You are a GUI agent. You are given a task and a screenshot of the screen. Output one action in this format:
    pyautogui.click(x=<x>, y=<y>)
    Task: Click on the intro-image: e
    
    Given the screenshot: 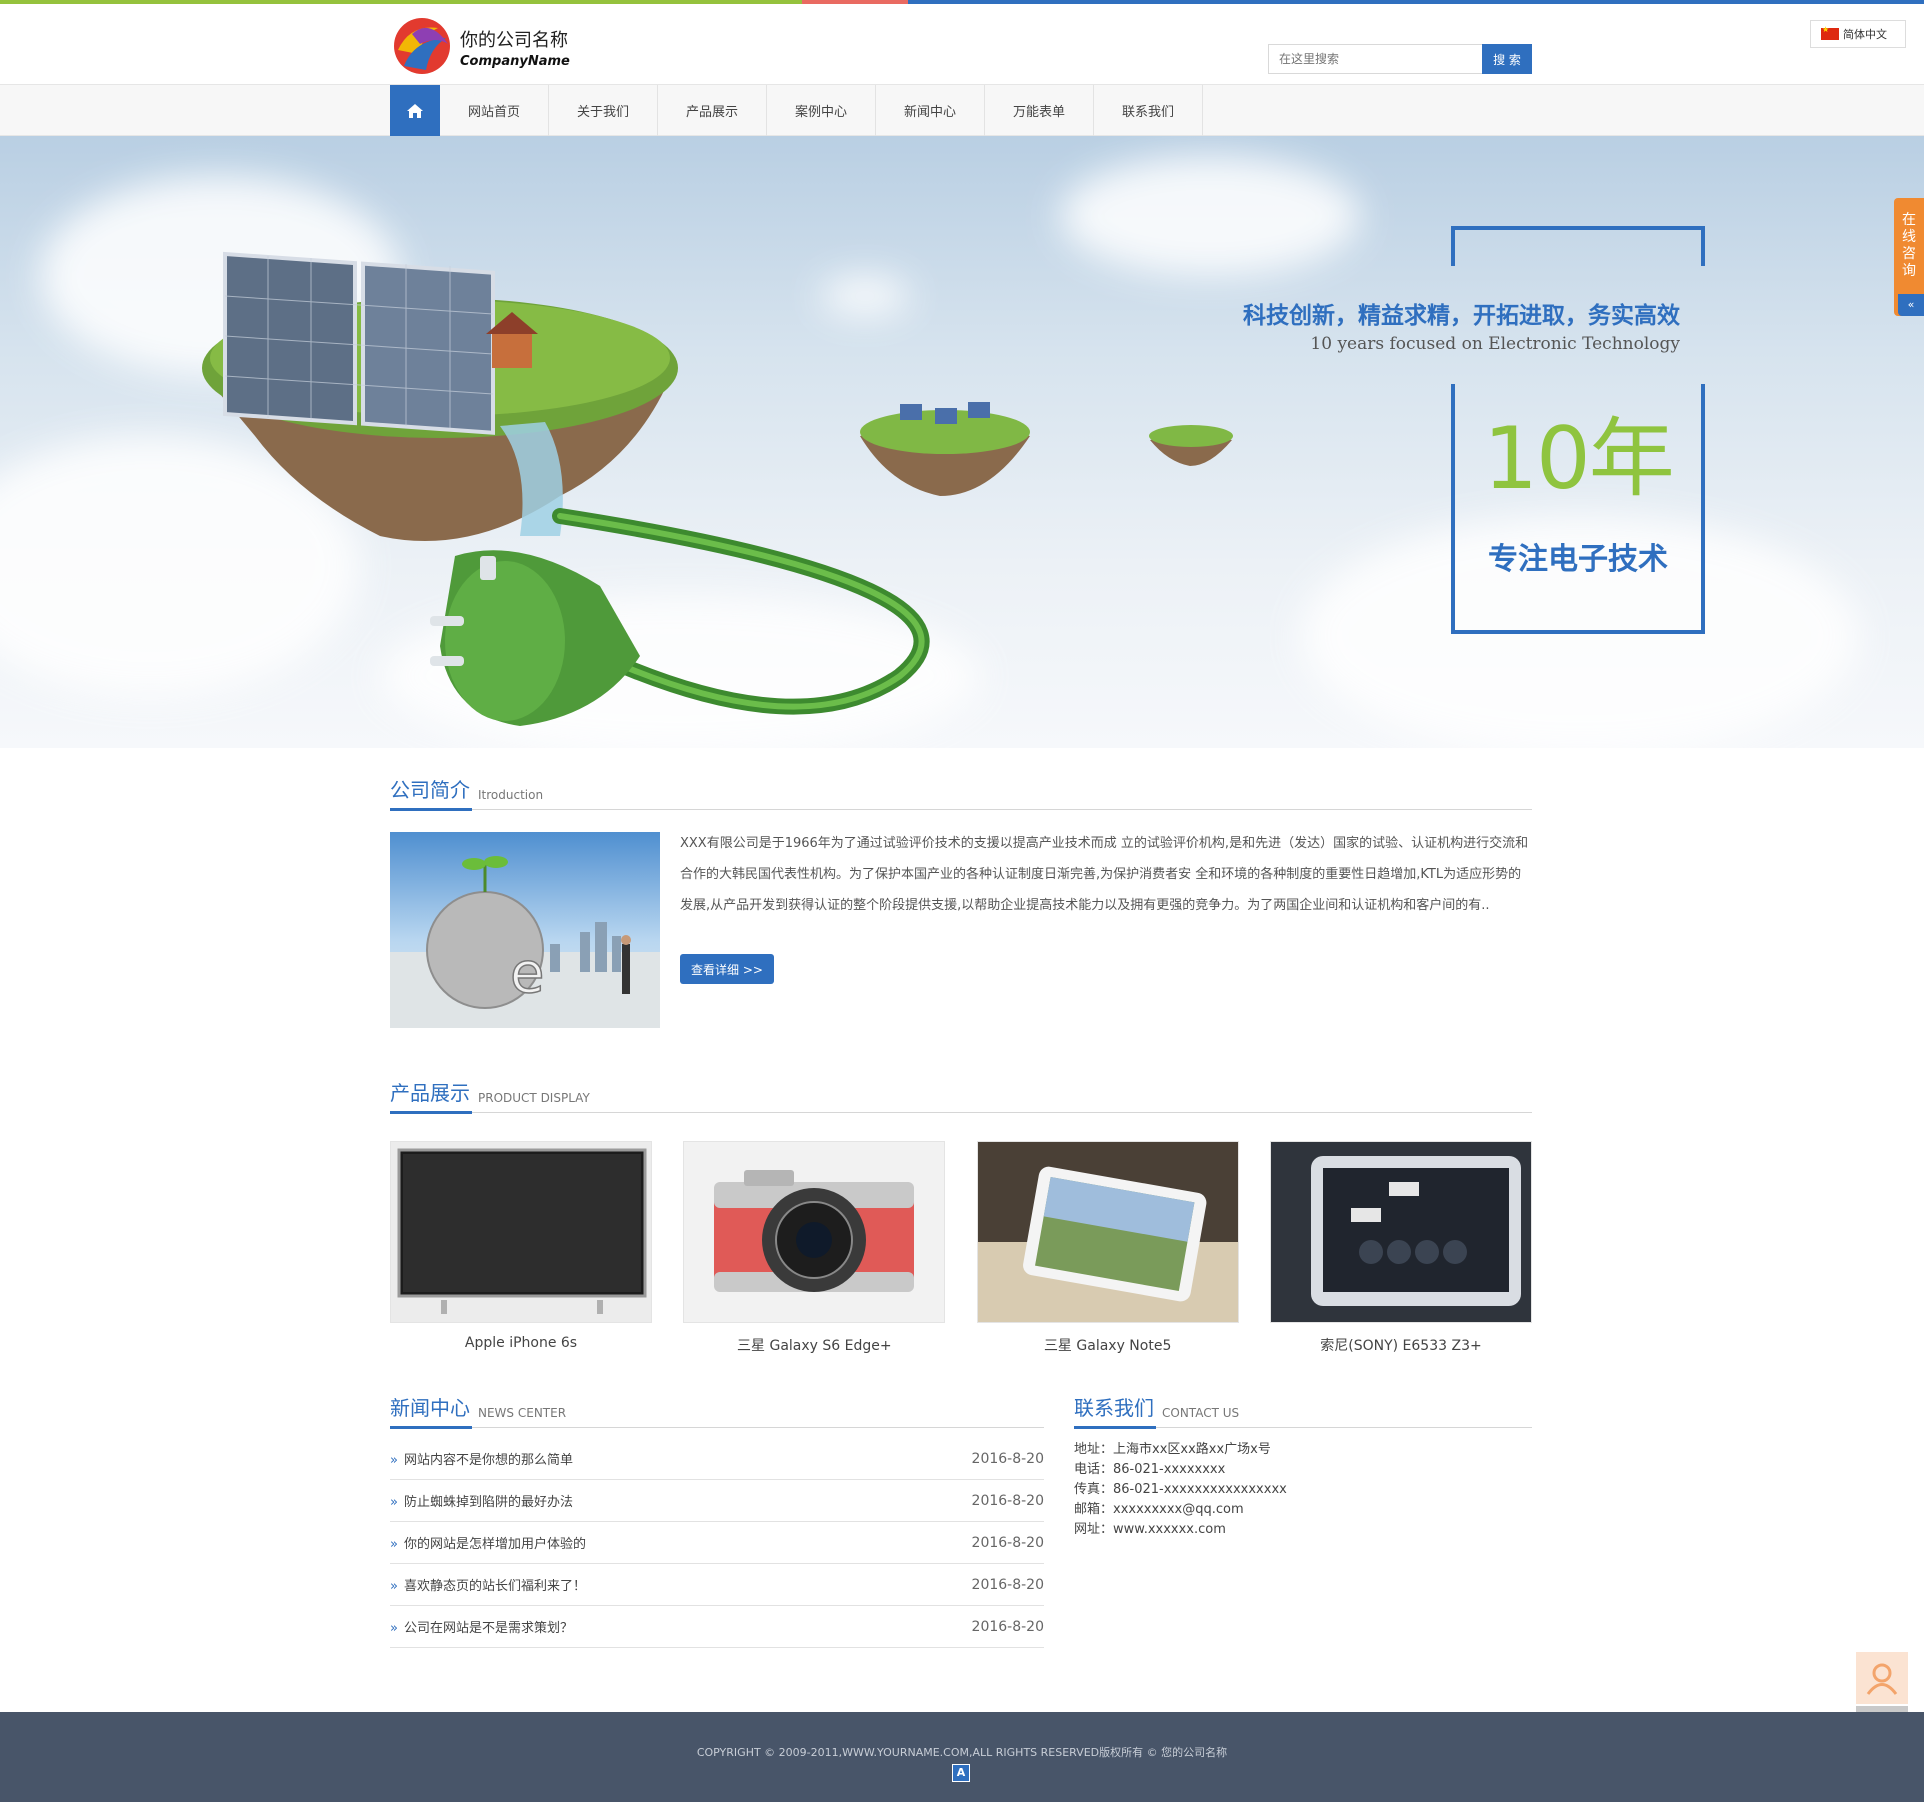 What is the action you would take?
    pyautogui.click(x=525, y=930)
    